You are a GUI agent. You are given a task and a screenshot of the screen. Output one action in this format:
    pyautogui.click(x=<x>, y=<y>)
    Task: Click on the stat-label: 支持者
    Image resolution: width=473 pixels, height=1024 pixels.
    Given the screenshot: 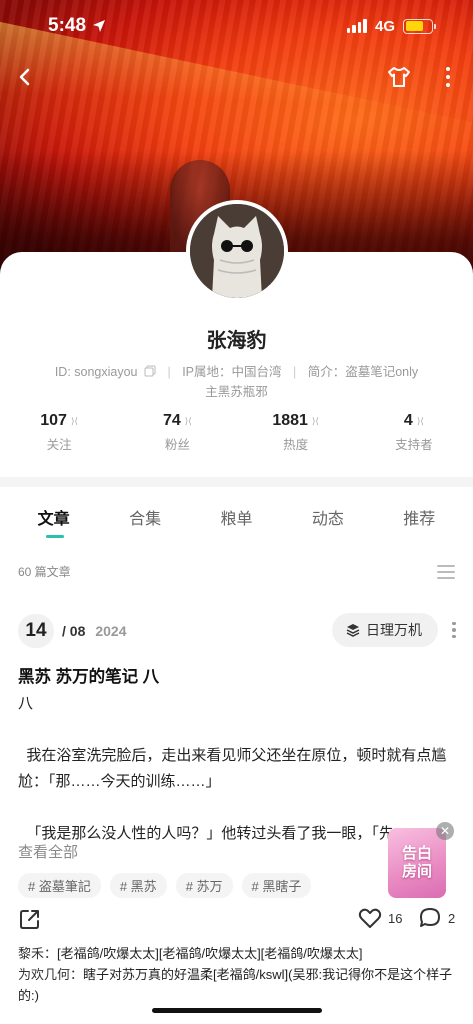 What is the action you would take?
    pyautogui.click(x=414, y=445)
    